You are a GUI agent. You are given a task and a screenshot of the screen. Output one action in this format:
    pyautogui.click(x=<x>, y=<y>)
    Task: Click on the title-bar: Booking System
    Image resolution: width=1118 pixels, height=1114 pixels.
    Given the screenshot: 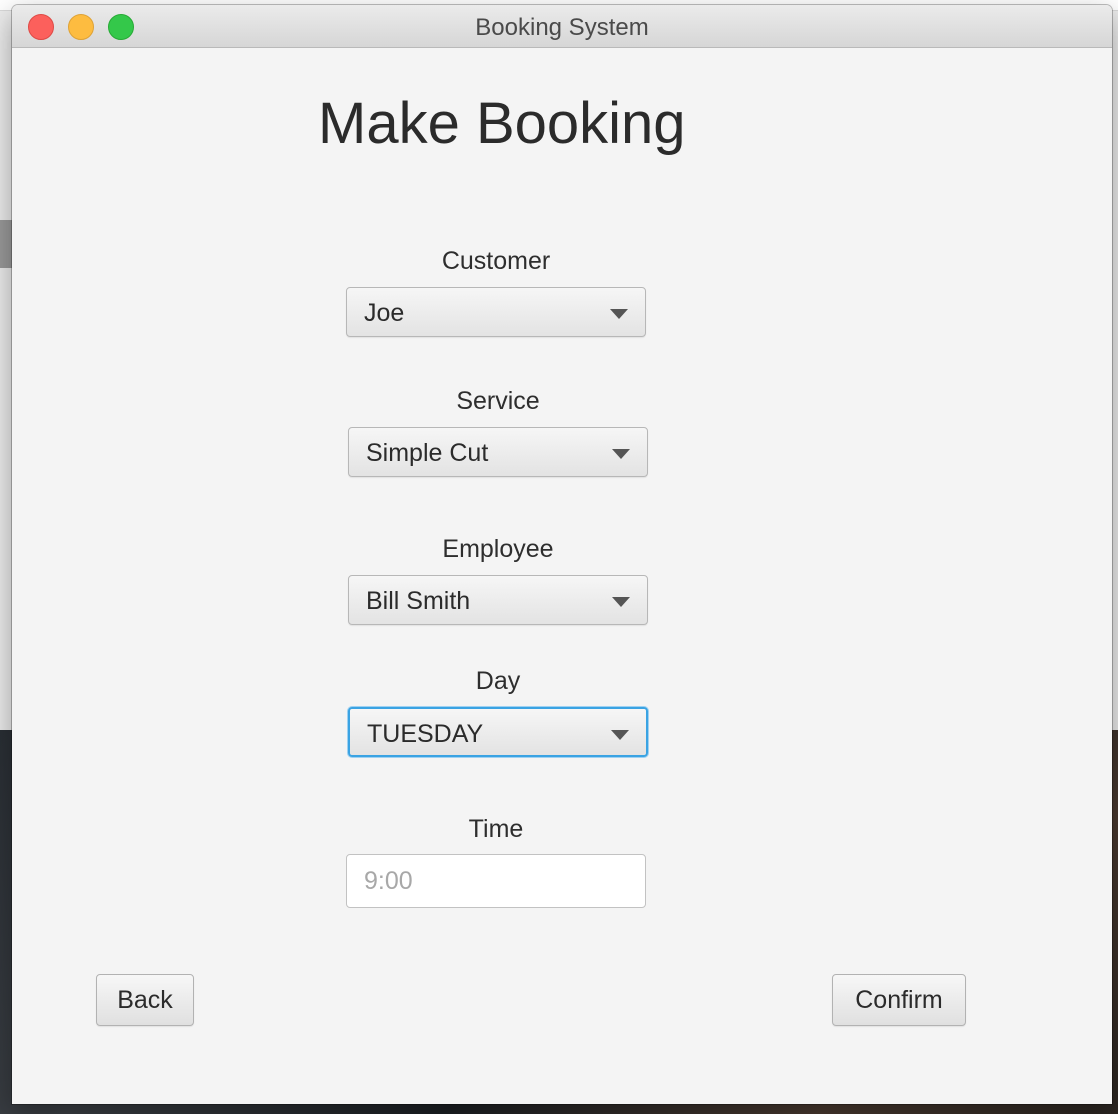 What is the action you would take?
    pyautogui.click(x=562, y=26)
    